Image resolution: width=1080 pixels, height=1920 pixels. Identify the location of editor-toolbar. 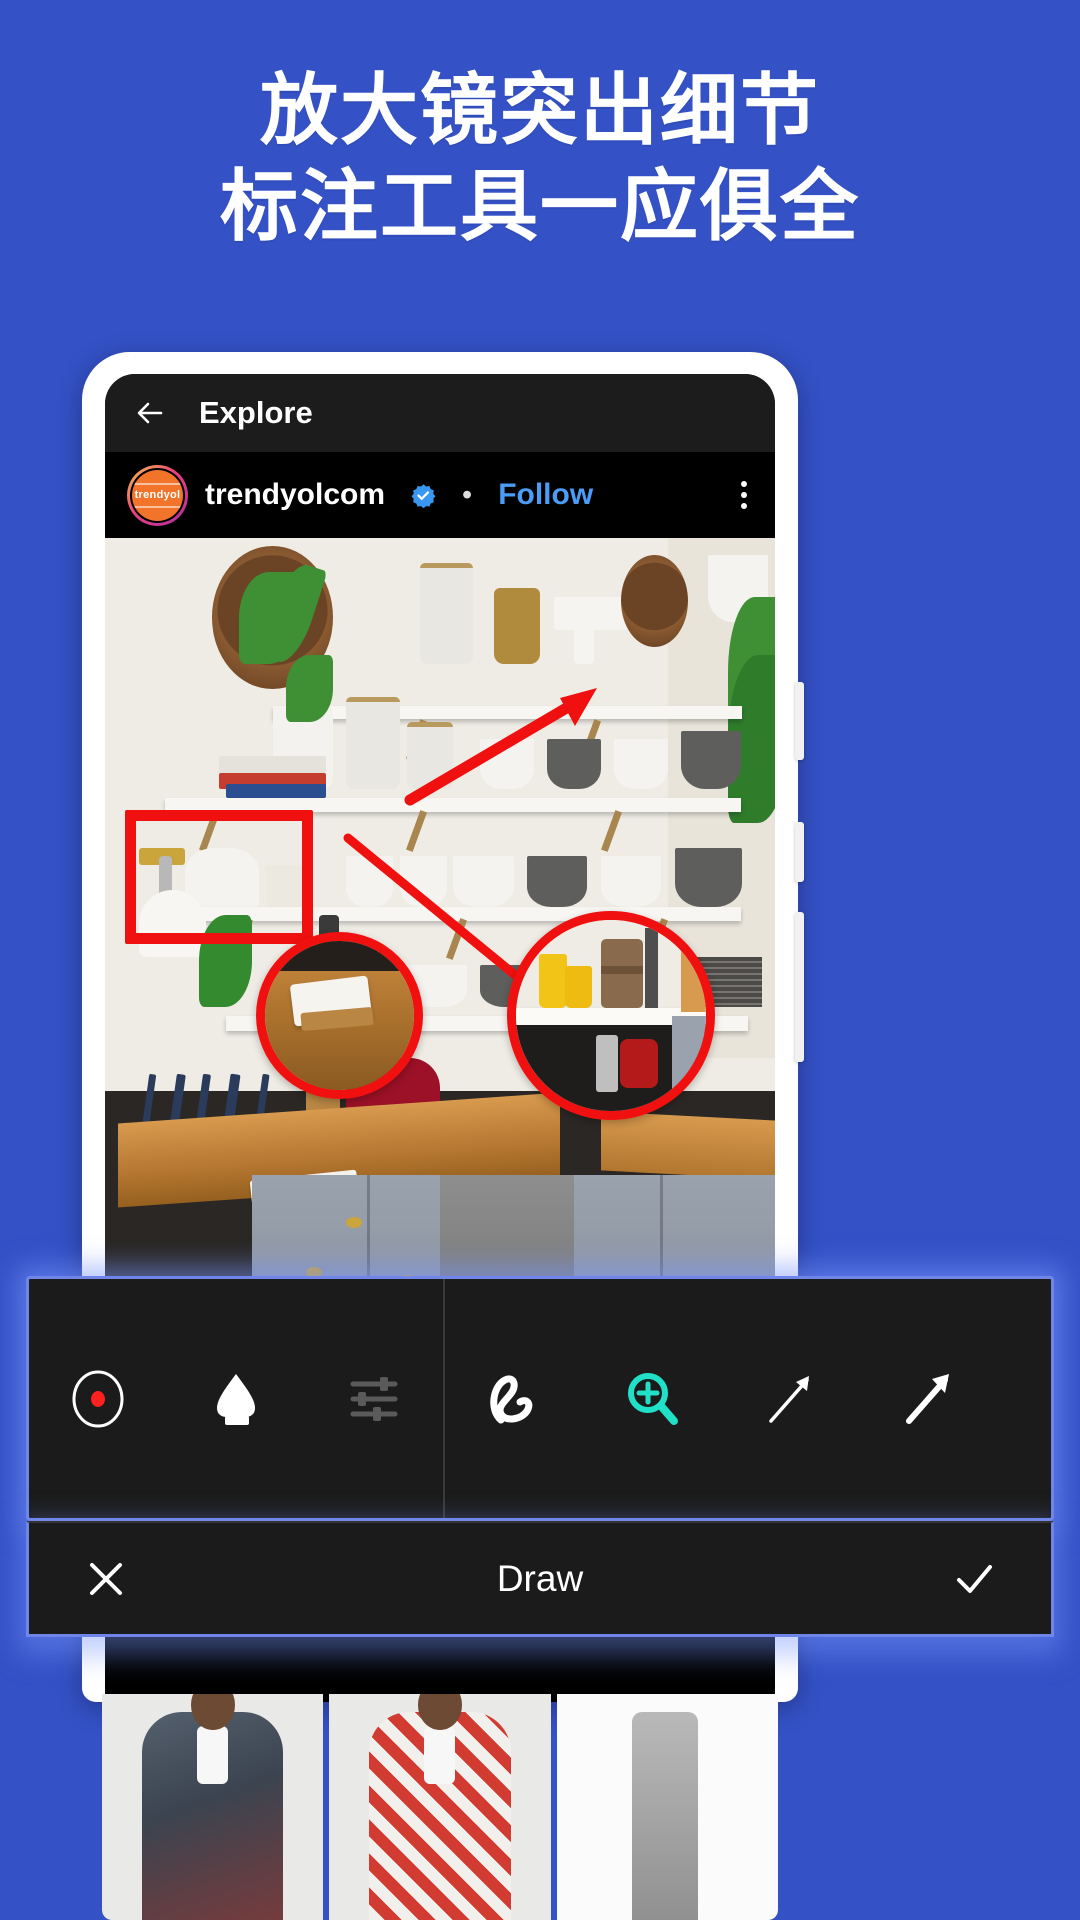
(540, 1398).